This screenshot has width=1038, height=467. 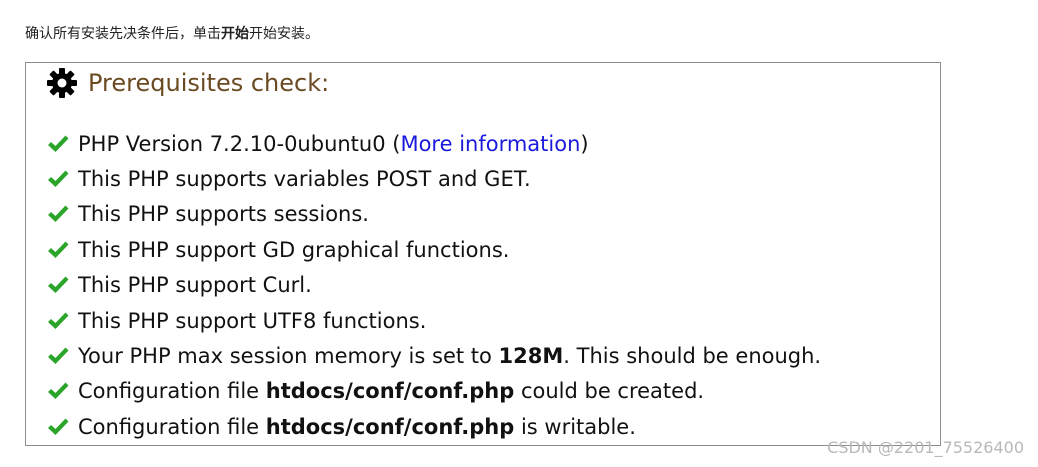 I want to click on intro-bold-start: 开始, so click(x=235, y=34).